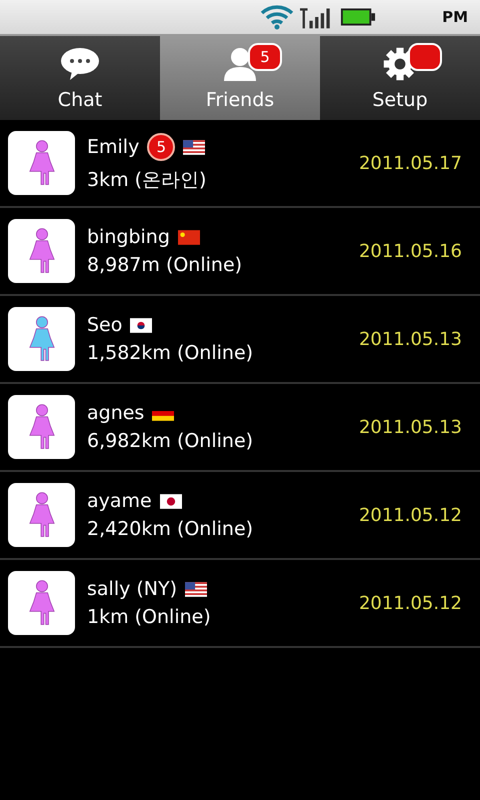  I want to click on friend-row: Seo 1,582km (Online) 2011.05.13, so click(240, 340).